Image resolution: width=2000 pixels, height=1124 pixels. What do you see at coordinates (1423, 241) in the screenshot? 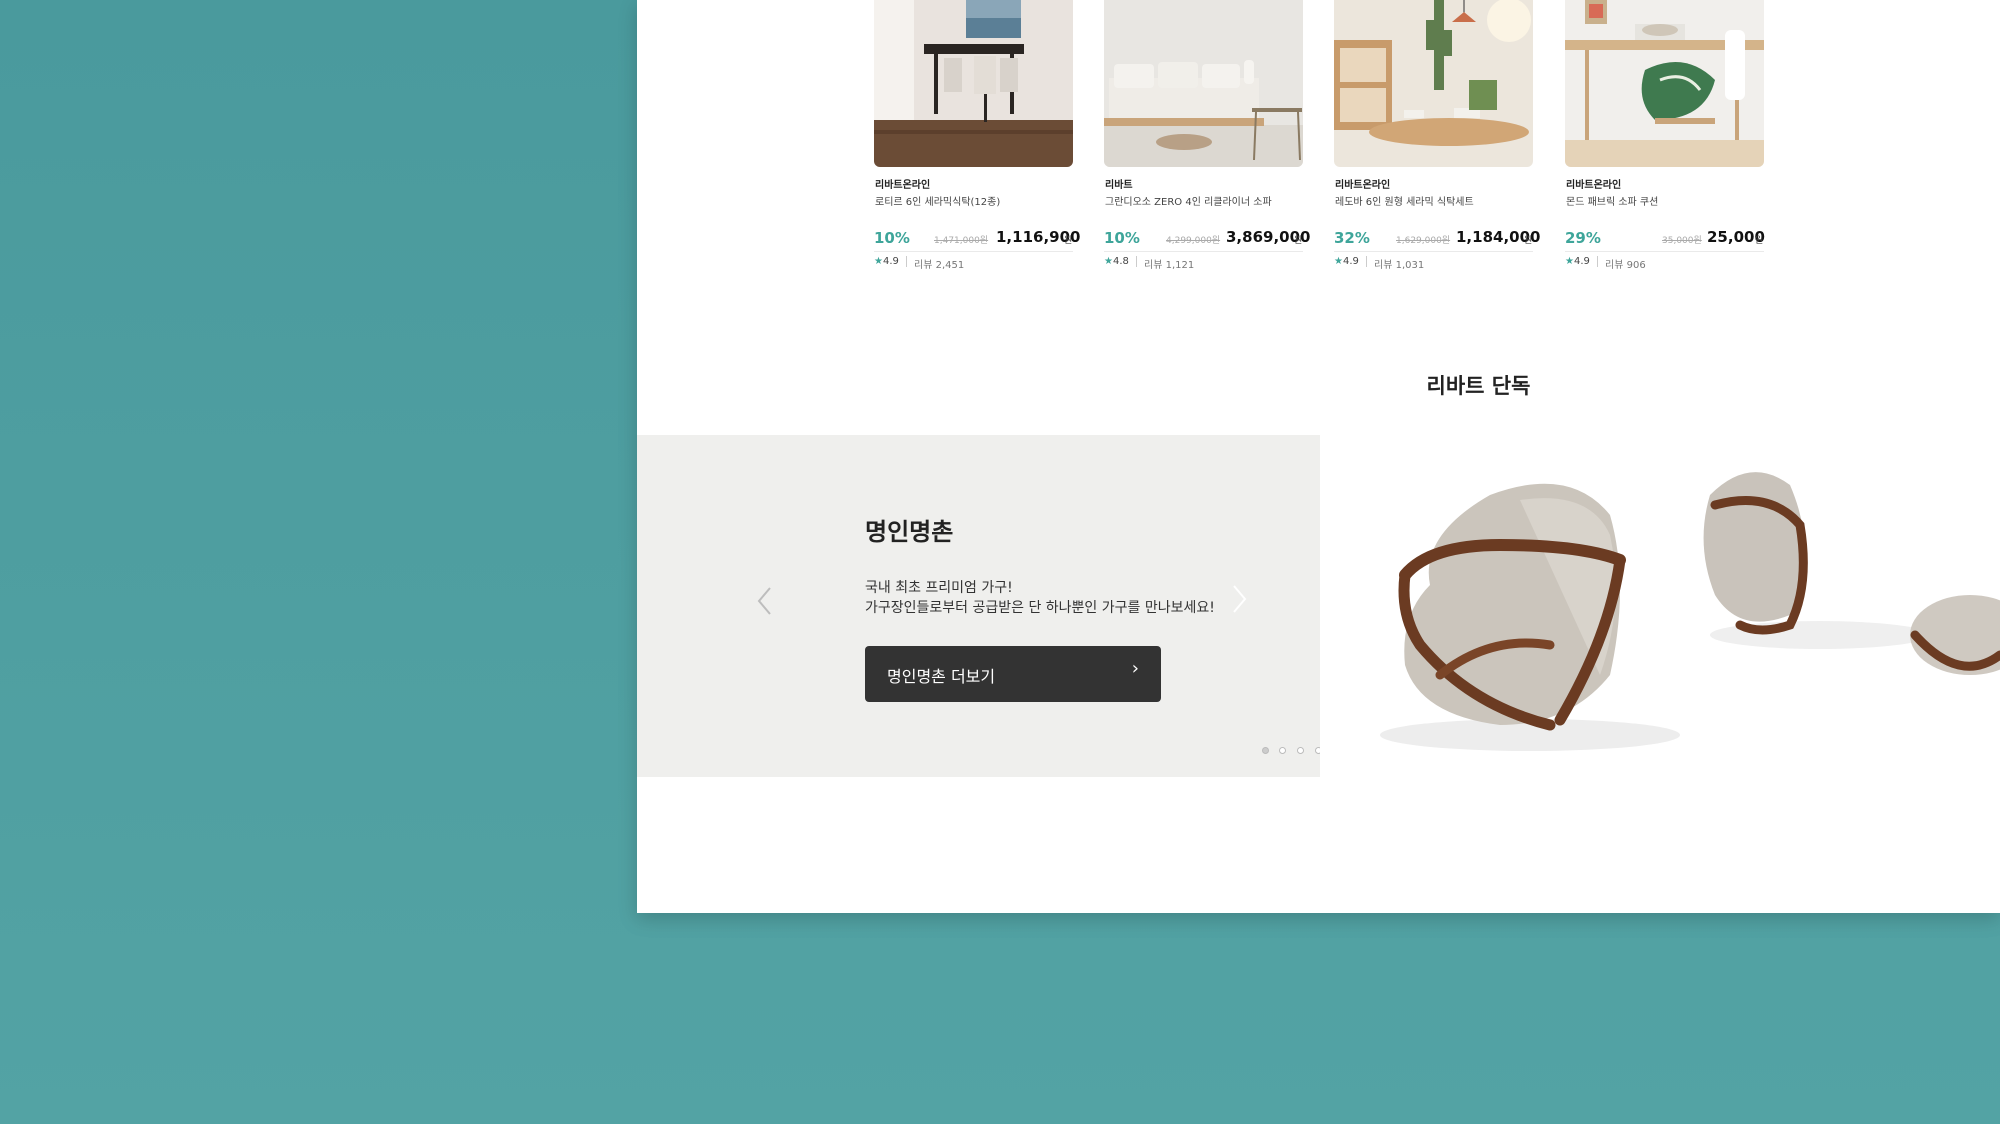
I see `original-price: 1,629,000원` at bounding box center [1423, 241].